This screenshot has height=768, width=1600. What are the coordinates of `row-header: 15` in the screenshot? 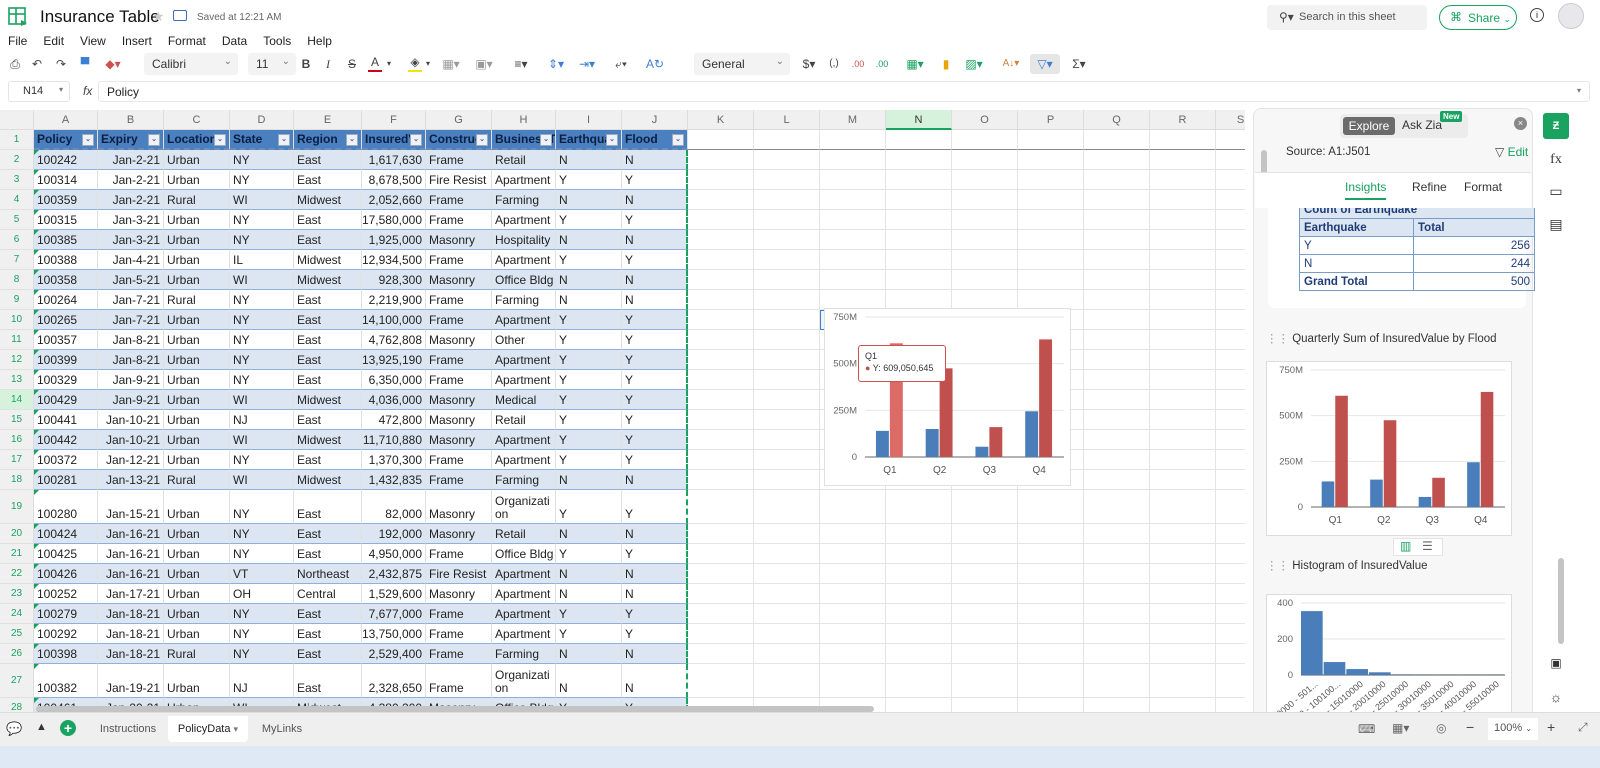 It's located at (17, 420).